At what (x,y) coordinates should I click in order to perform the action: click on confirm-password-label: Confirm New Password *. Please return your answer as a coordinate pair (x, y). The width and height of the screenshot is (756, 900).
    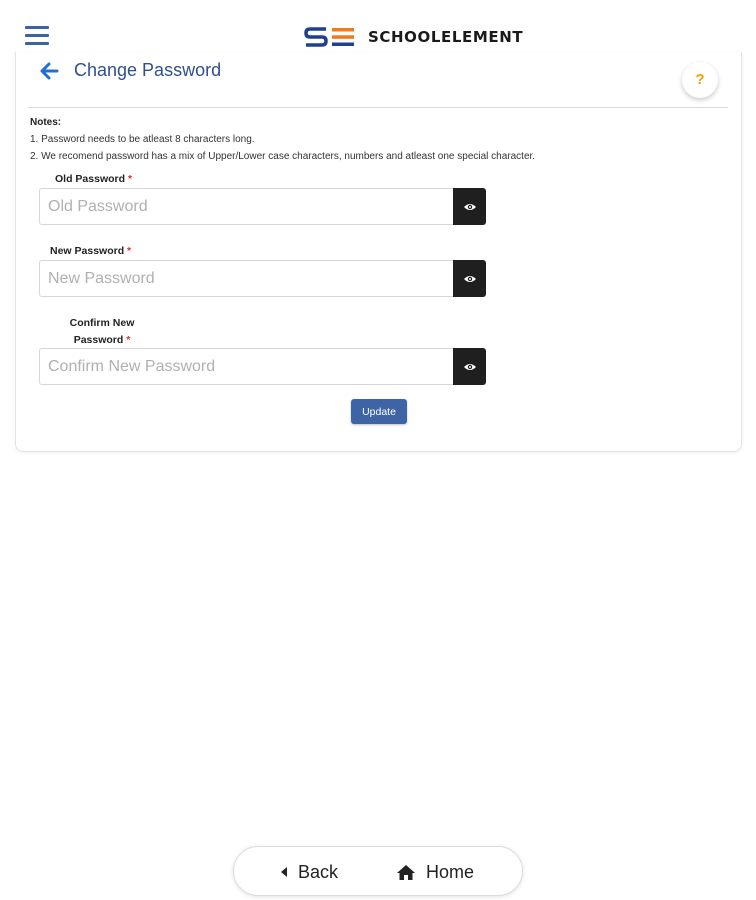
    Looking at the image, I should click on (102, 331).